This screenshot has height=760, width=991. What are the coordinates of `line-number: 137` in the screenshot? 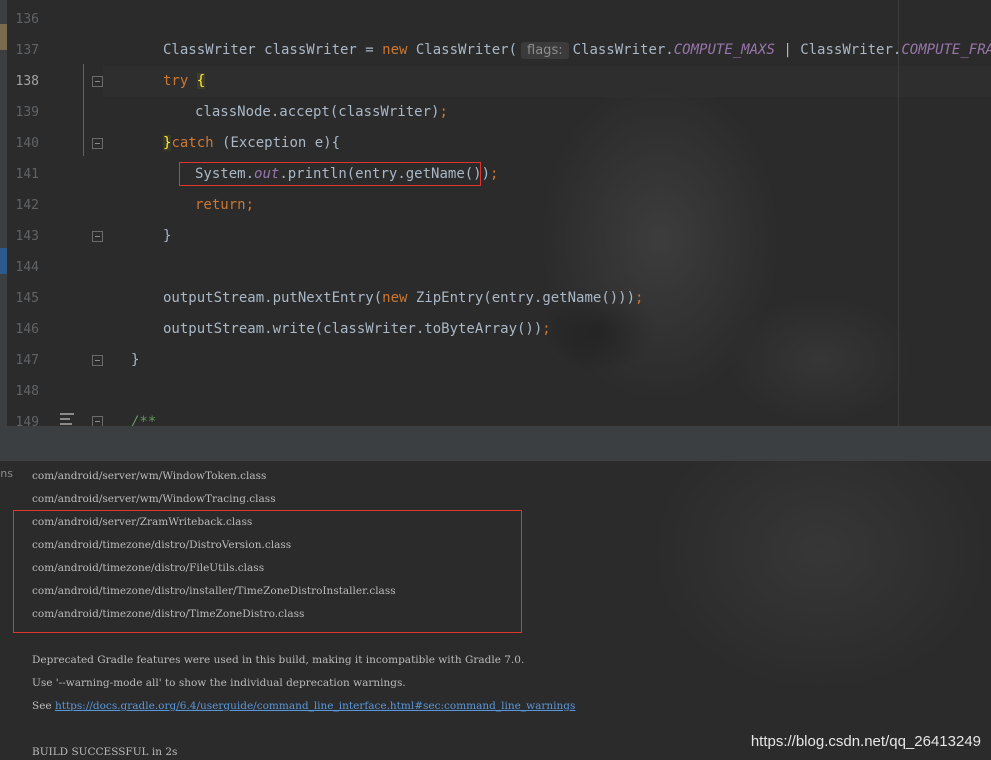 It's located at (27, 50).